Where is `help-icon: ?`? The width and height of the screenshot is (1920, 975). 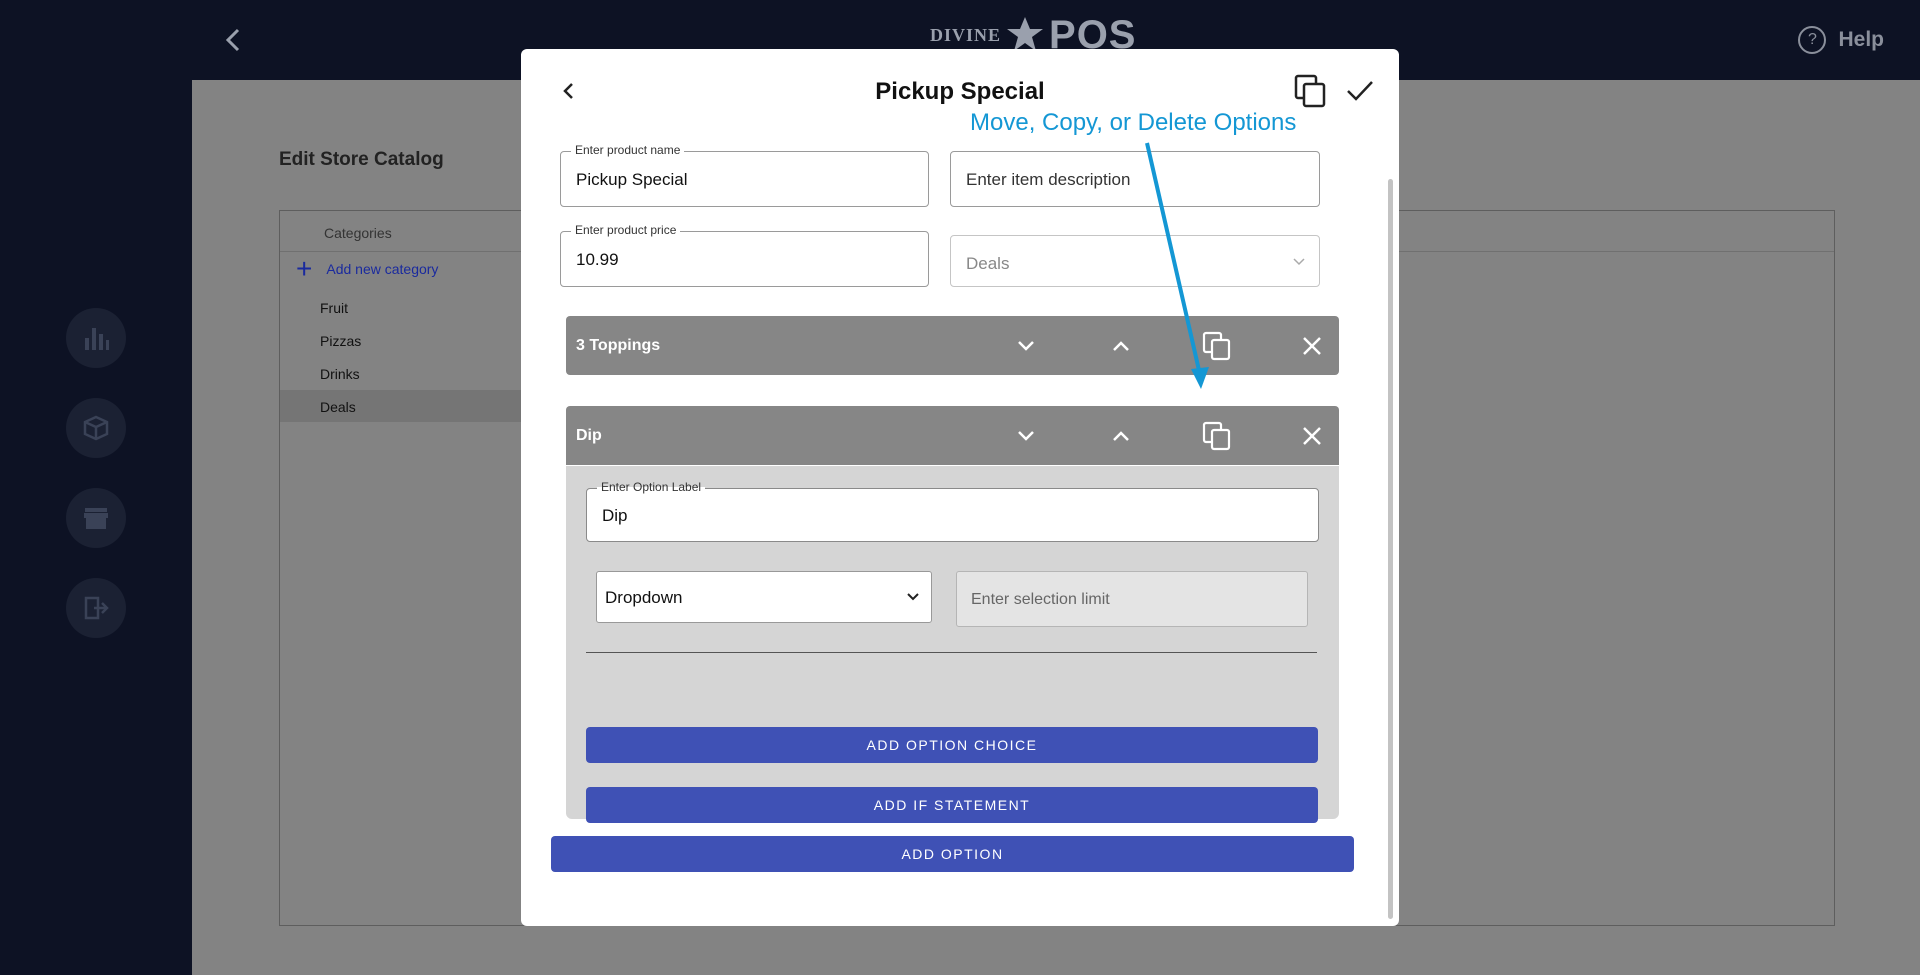 help-icon: ? is located at coordinates (1812, 40).